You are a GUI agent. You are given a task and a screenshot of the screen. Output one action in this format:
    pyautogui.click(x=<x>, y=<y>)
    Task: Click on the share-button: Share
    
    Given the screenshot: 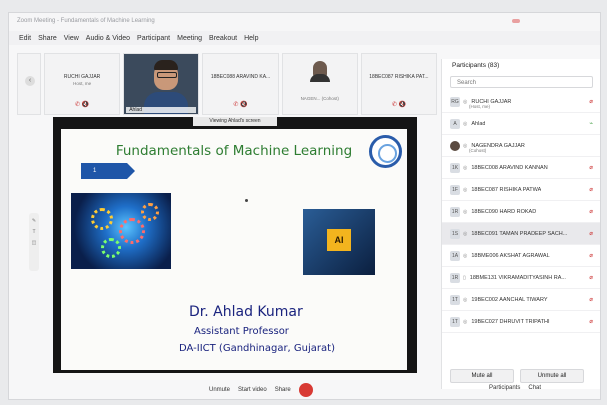 What is the action you would take?
    pyautogui.click(x=283, y=390)
    